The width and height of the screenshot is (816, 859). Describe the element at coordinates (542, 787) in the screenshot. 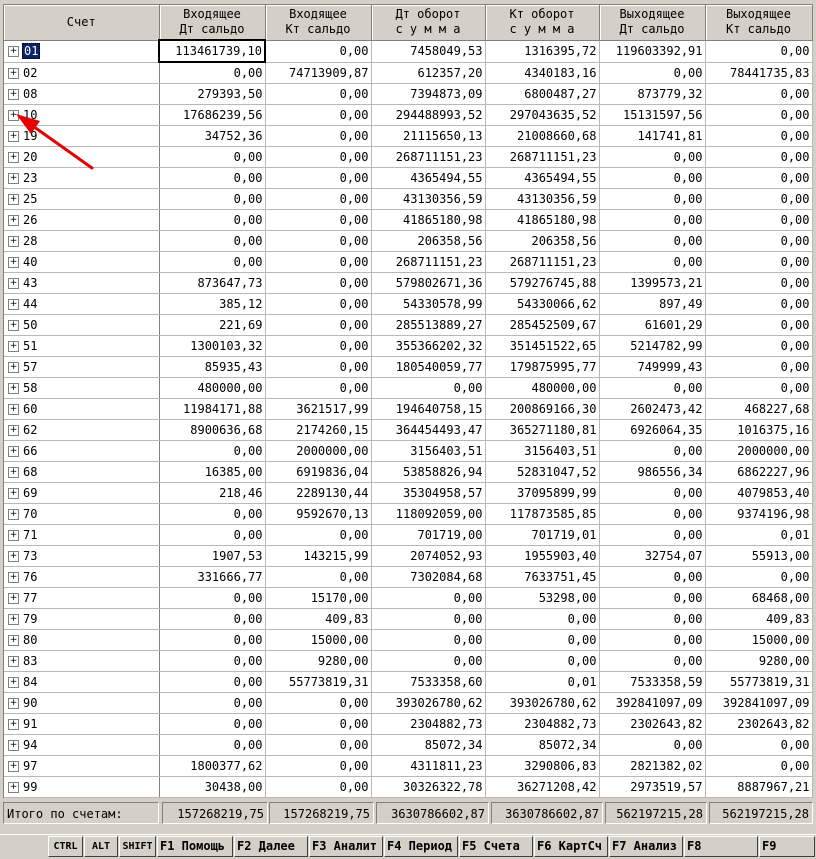

I see `credit-turnover-cell: 36271208,42` at that location.